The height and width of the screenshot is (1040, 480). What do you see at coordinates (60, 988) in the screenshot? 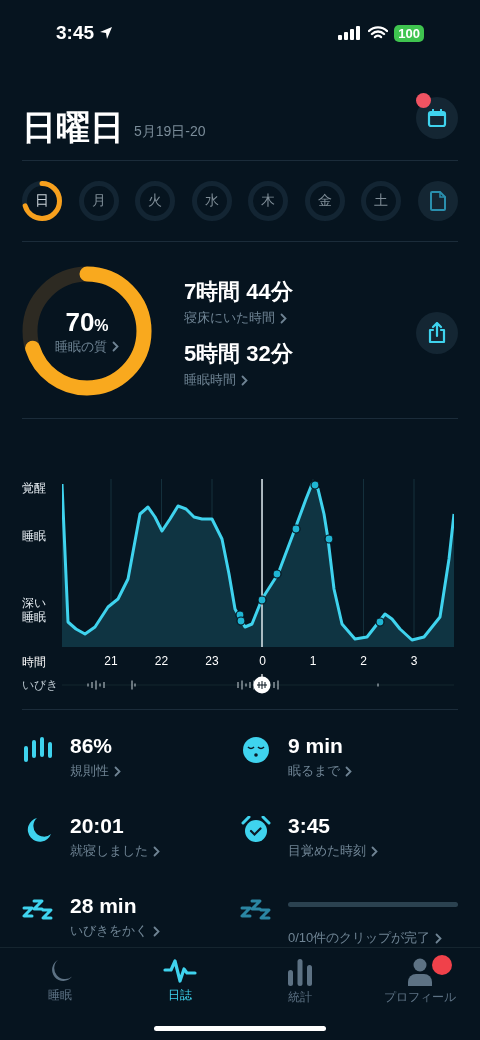
I see `tab-item: 睡眠` at bounding box center [60, 988].